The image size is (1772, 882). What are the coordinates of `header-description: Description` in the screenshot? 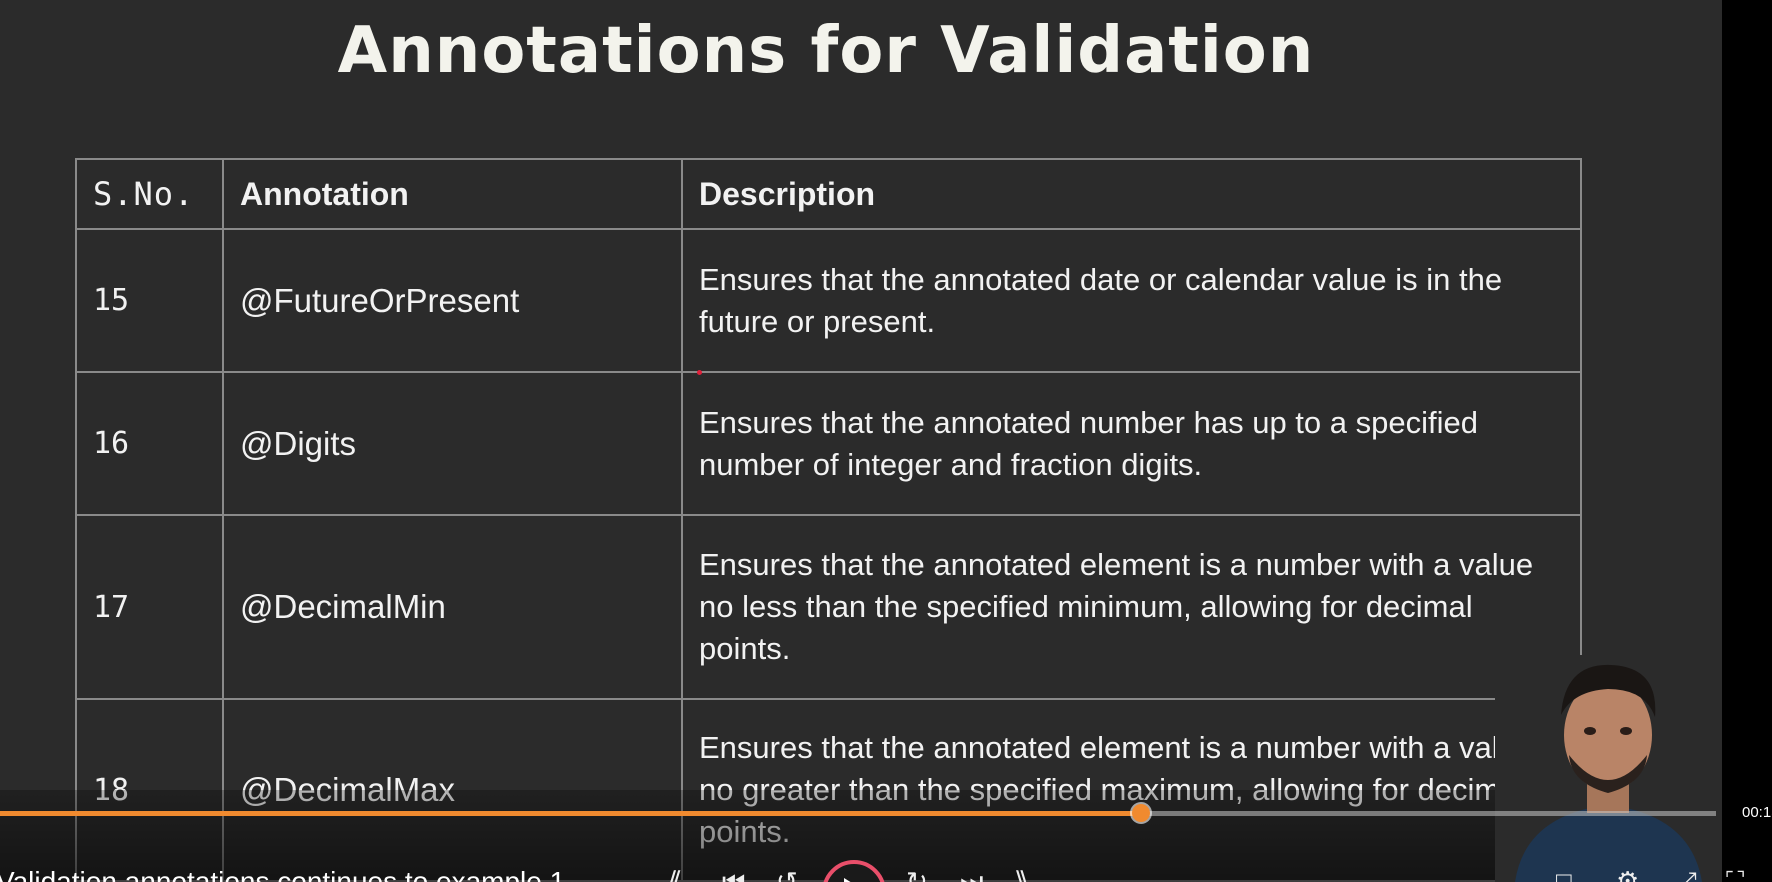 It's located at (1131, 194).